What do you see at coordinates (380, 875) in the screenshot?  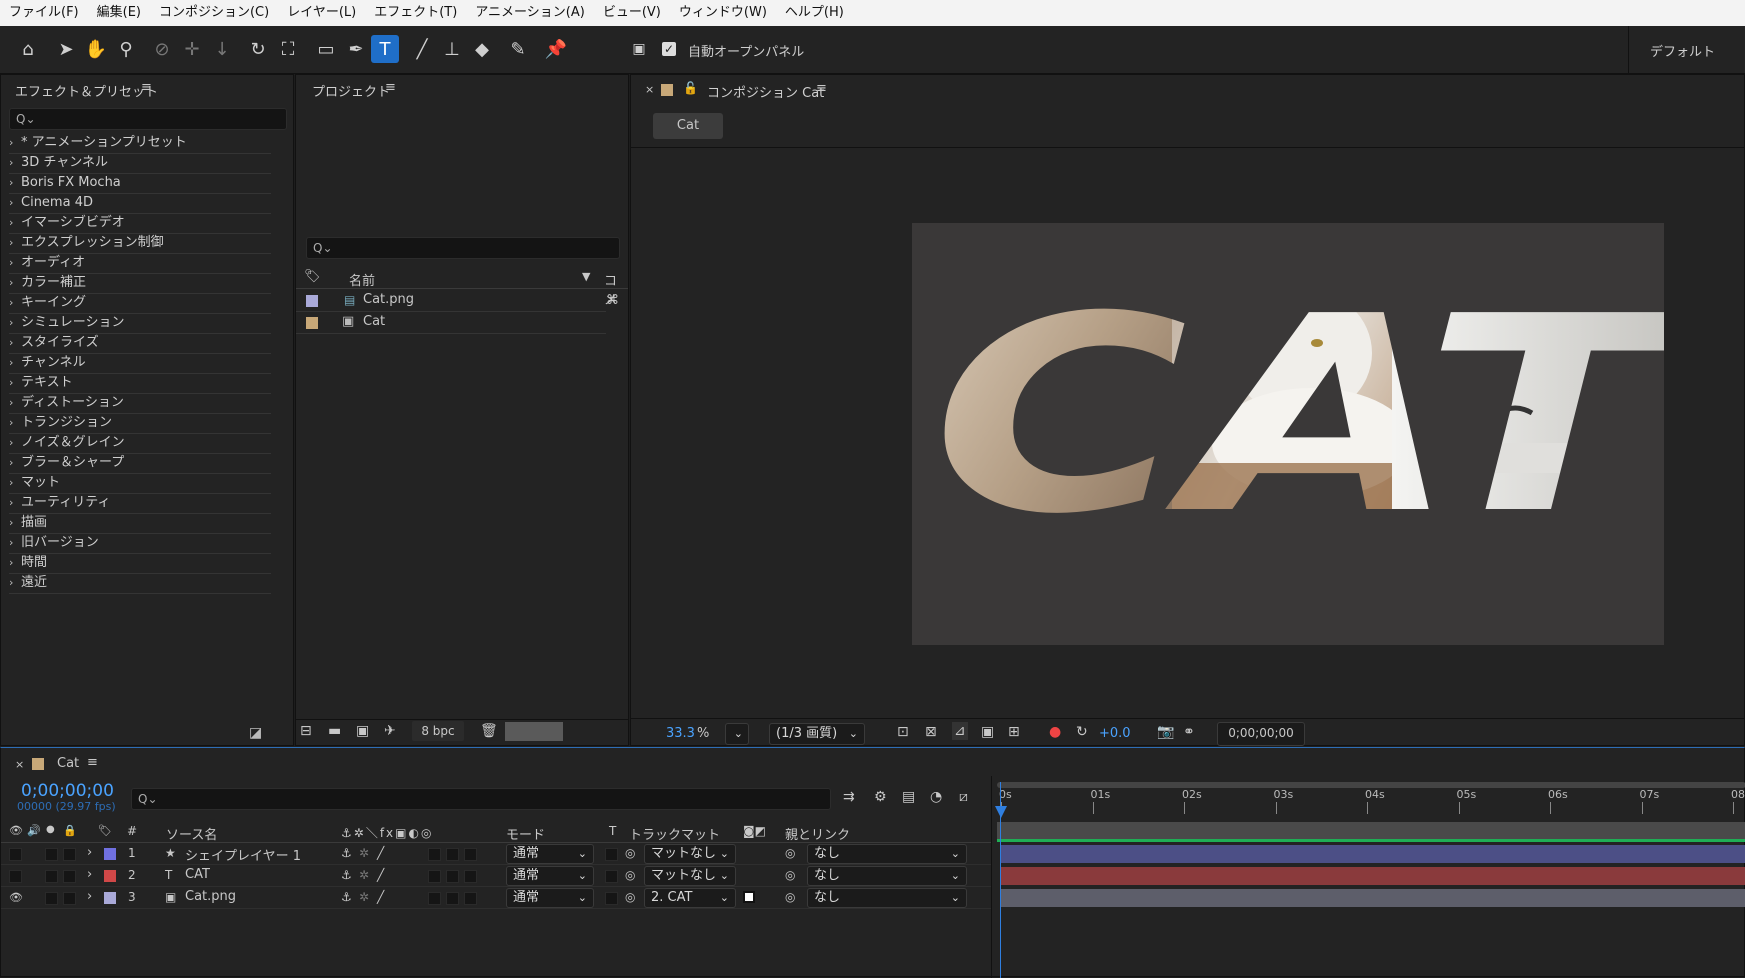 I see `quality-switch-icon: ╱` at bounding box center [380, 875].